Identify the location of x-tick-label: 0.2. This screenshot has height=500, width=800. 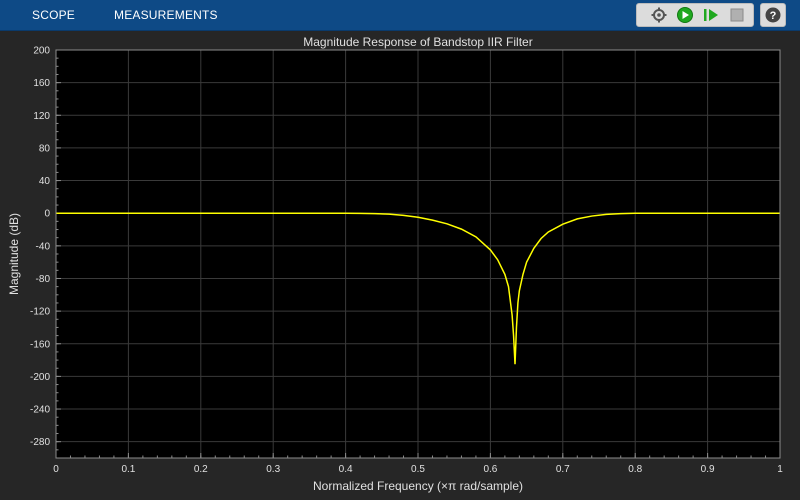
(201, 469).